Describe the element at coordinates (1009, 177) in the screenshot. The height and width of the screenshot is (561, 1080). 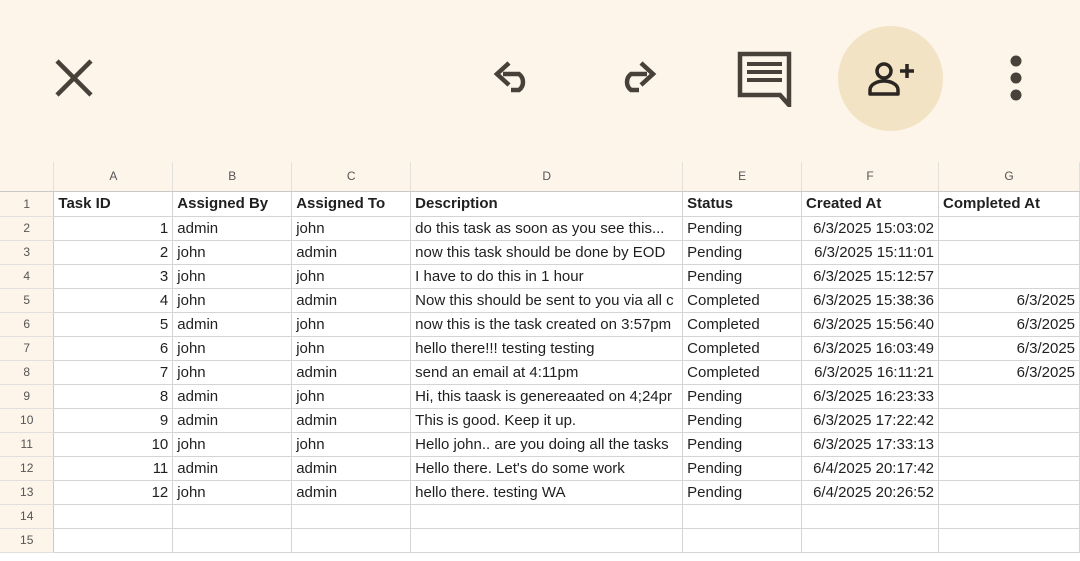
I see `column-header-g: G` at that location.